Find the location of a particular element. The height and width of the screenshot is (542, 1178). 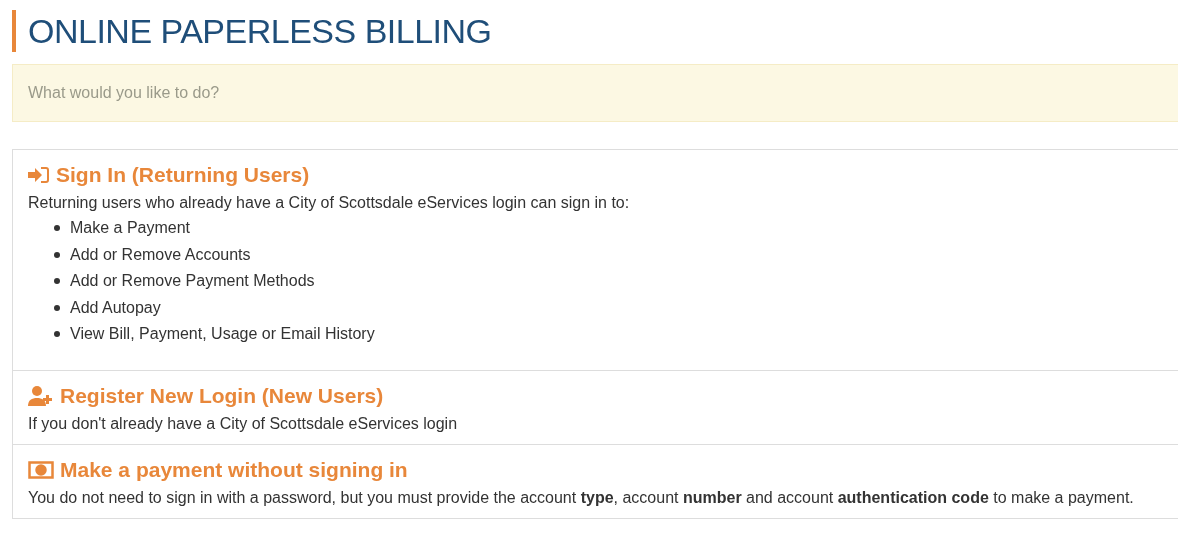

prompt-text: What would you like to do? is located at coordinates (124, 93).